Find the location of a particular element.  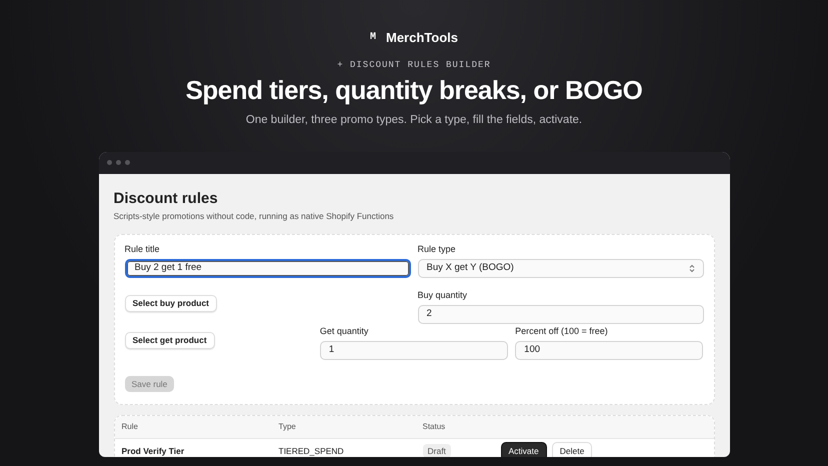

select-get-product-button: Select get product is located at coordinates (169, 340).